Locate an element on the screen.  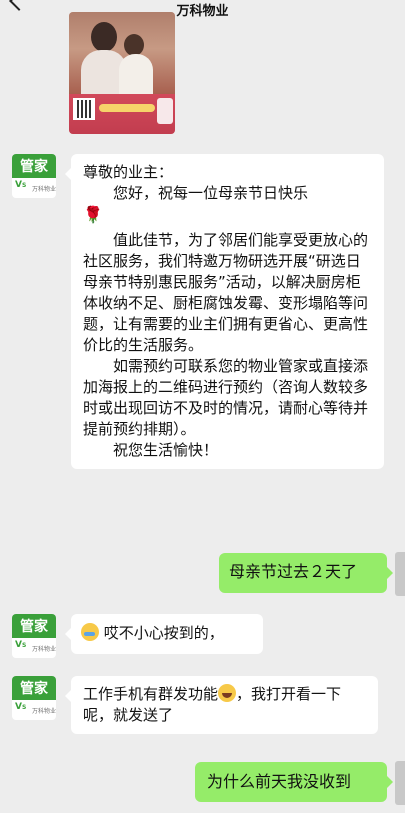
message-line: 您好，祝每一位母亲节日快乐 is located at coordinates (211, 193).